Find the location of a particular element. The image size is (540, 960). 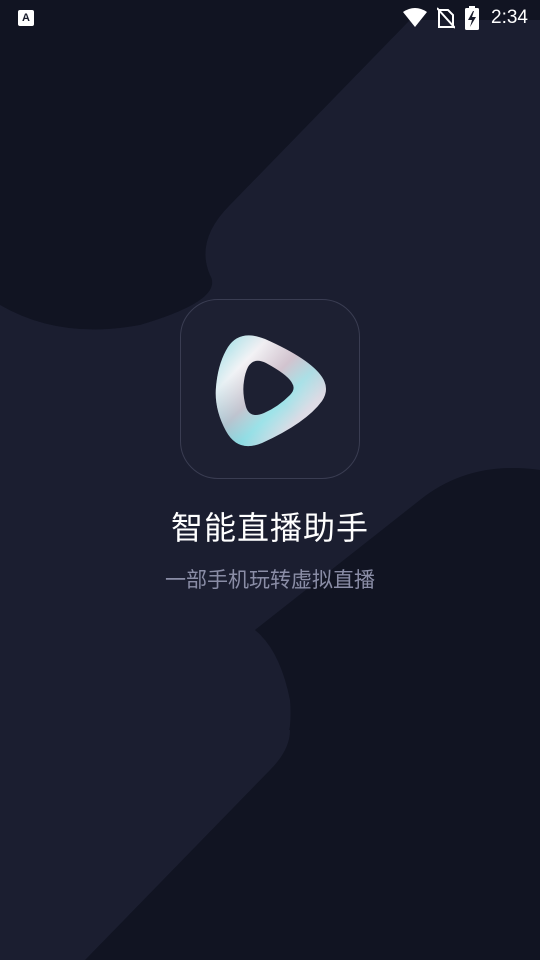

app-title: 智能直播助手 is located at coordinates (269, 528).